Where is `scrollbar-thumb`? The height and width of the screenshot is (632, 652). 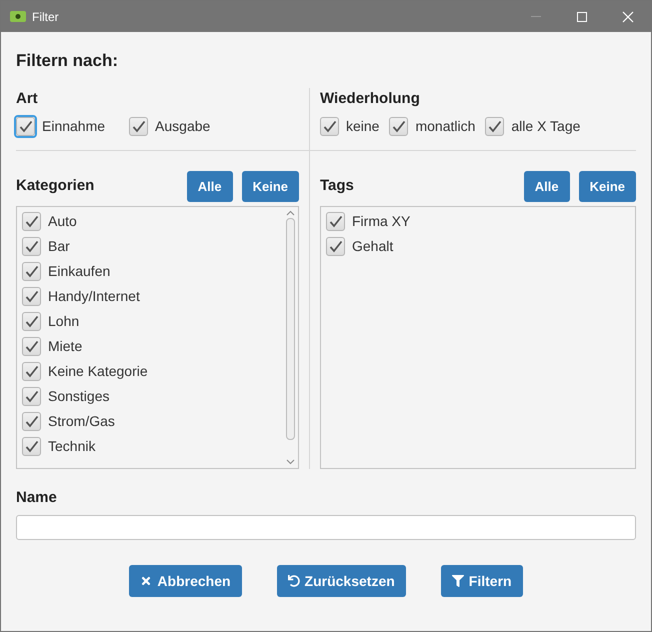
scrollbar-thumb is located at coordinates (290, 329).